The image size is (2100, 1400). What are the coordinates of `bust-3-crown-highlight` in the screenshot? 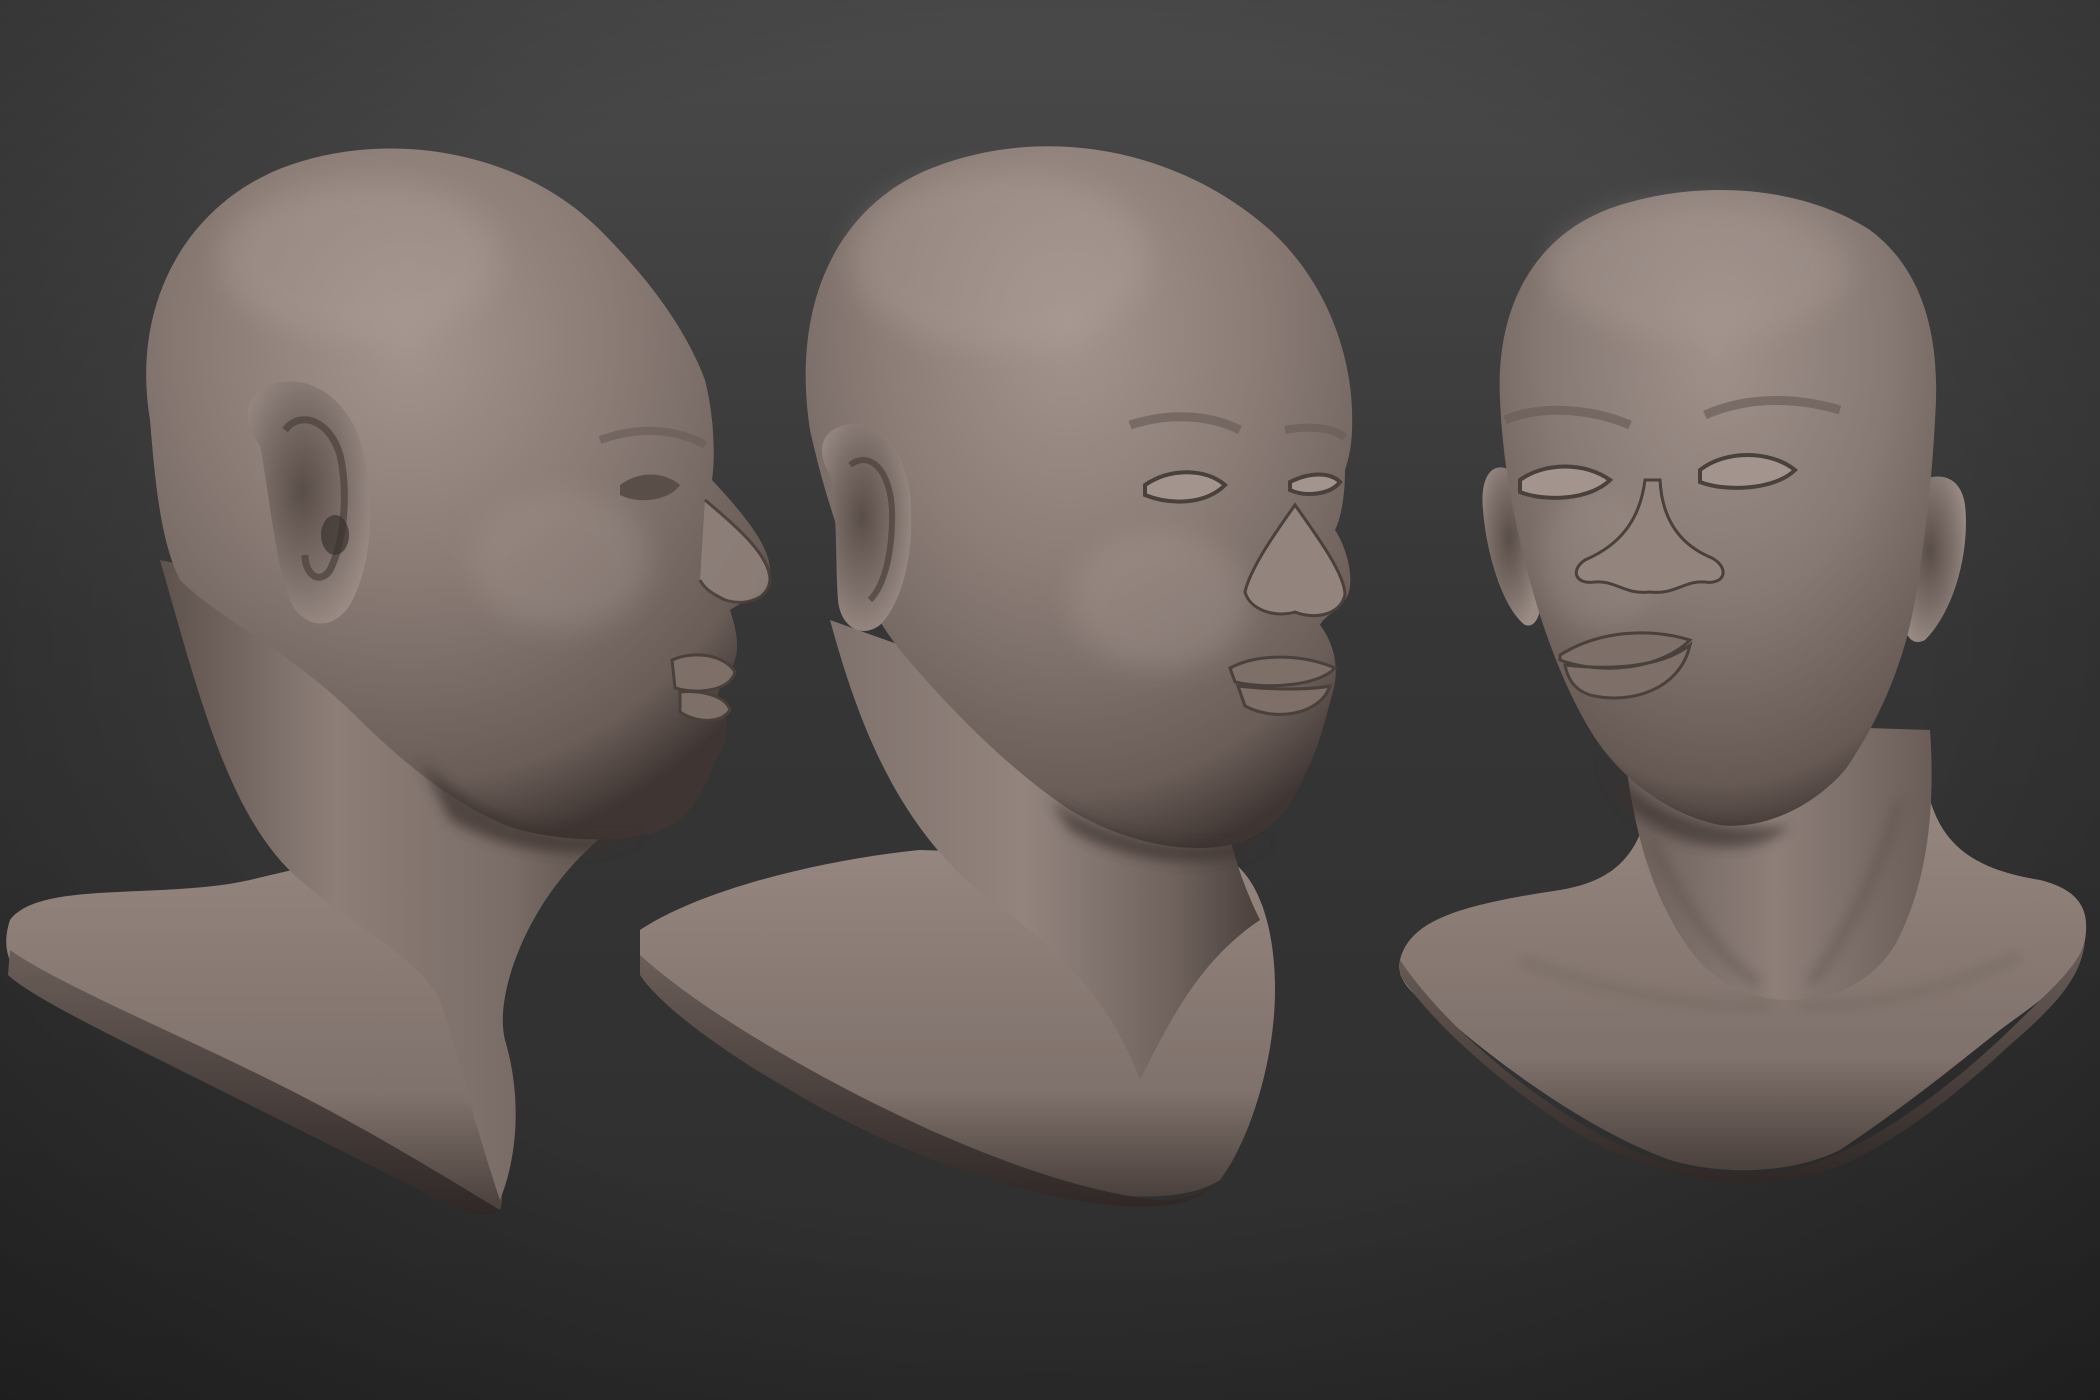 It's located at (1700, 270).